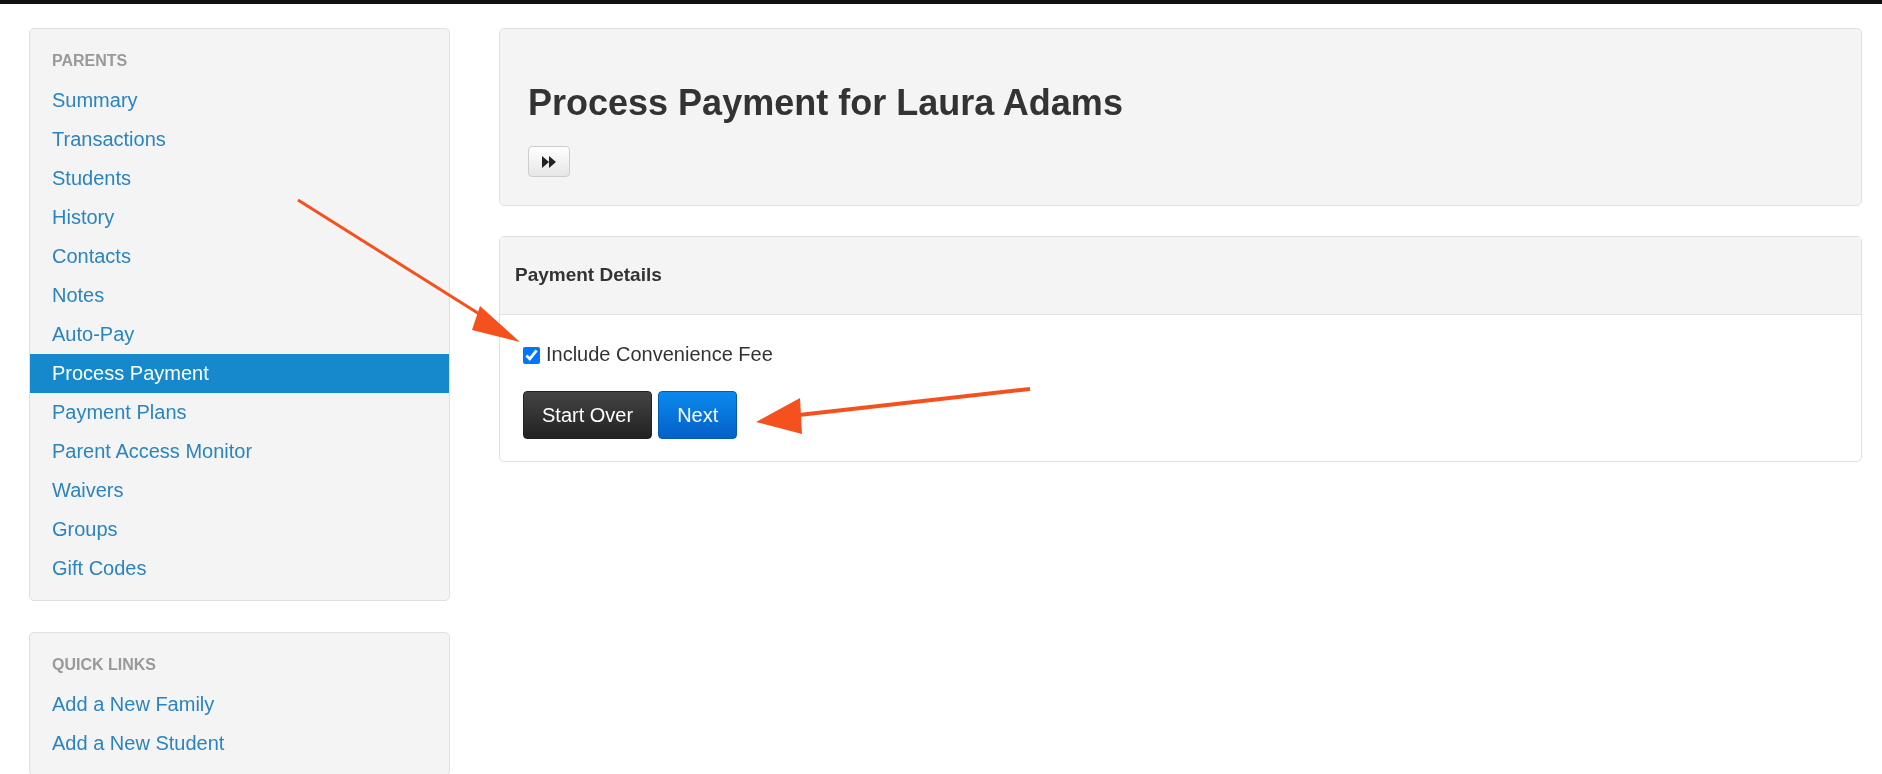 Image resolution: width=1882 pixels, height=774 pixels. Describe the element at coordinates (698, 414) in the screenshot. I see `next-button: Next` at that location.